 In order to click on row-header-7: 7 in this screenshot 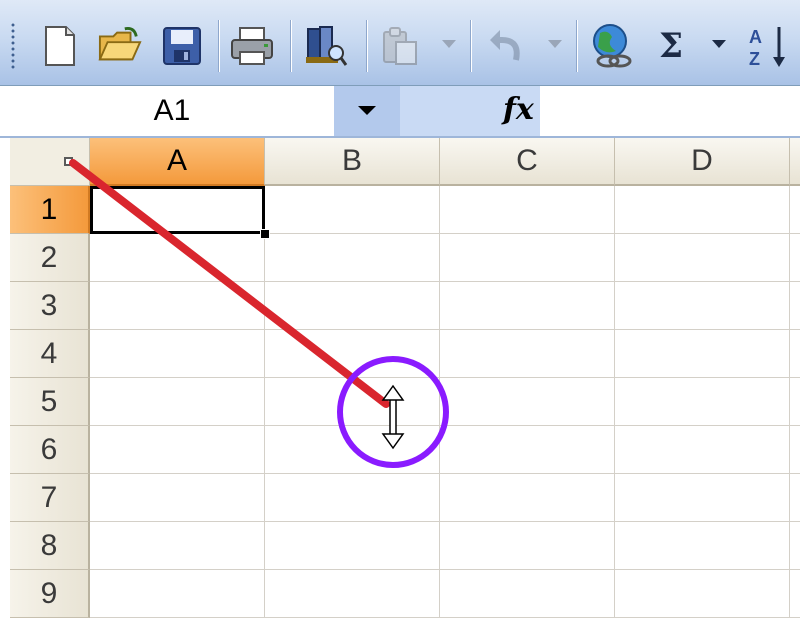, I will do `click(50, 498)`.